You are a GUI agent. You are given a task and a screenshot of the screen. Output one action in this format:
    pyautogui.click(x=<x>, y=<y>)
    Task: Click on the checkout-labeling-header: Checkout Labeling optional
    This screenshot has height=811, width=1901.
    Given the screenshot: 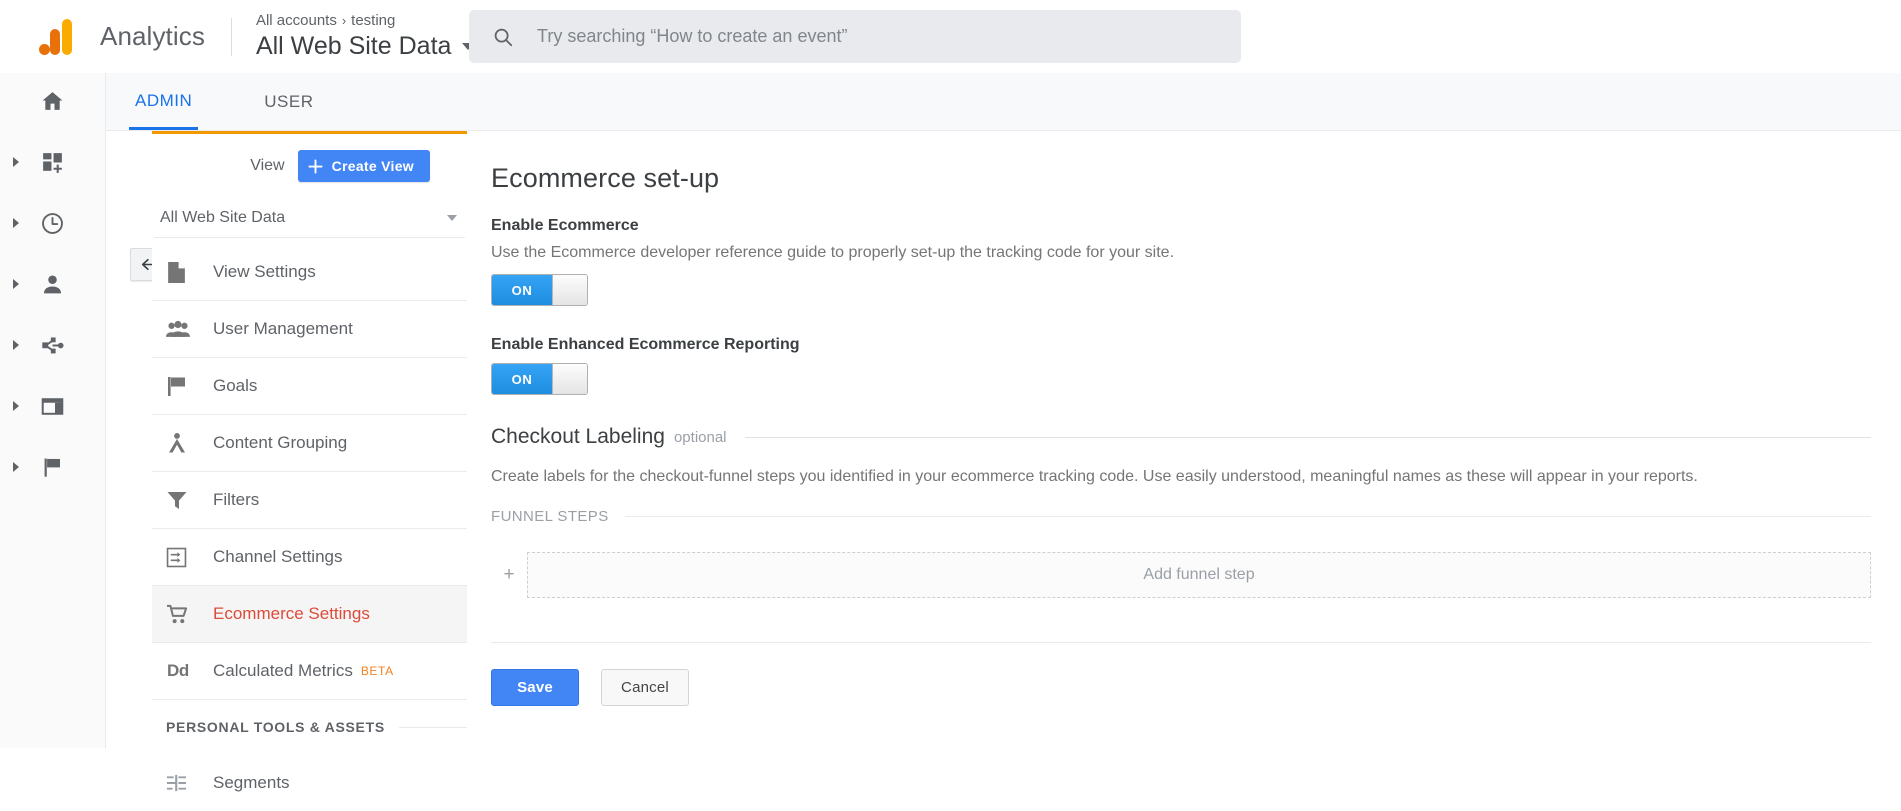 What is the action you would take?
    pyautogui.click(x=1181, y=437)
    